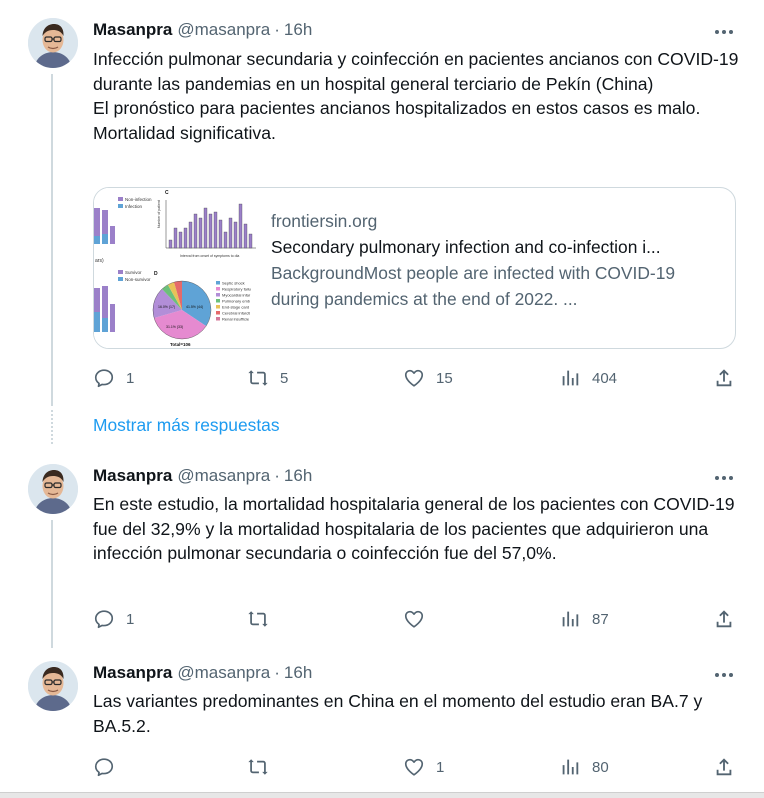  I want to click on figure-axis-label: Number of patient, so click(159, 214).